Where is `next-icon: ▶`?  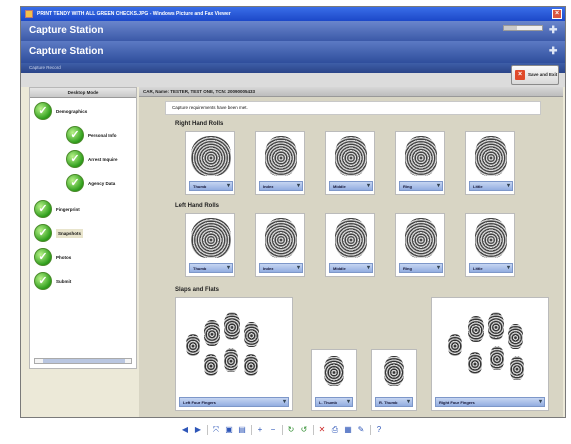
next-icon: ▶ is located at coordinates (198, 430).